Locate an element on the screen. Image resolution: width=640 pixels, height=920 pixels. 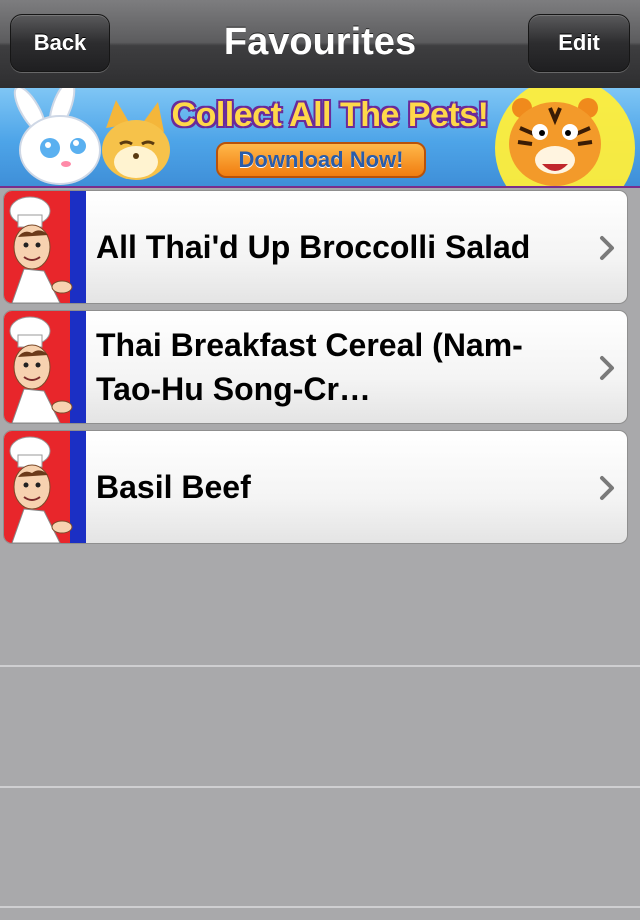
ad-banner: Collect All The Pets! Download Now! is located at coordinates (320, 138).